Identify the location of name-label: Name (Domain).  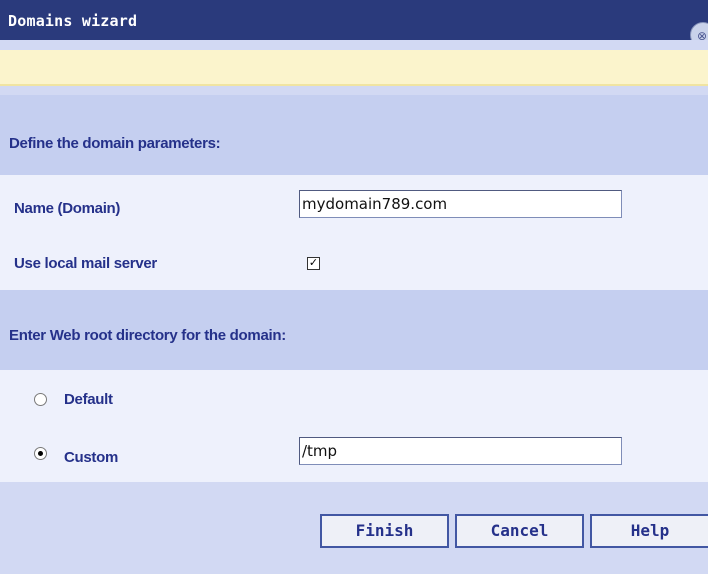
(67, 208).